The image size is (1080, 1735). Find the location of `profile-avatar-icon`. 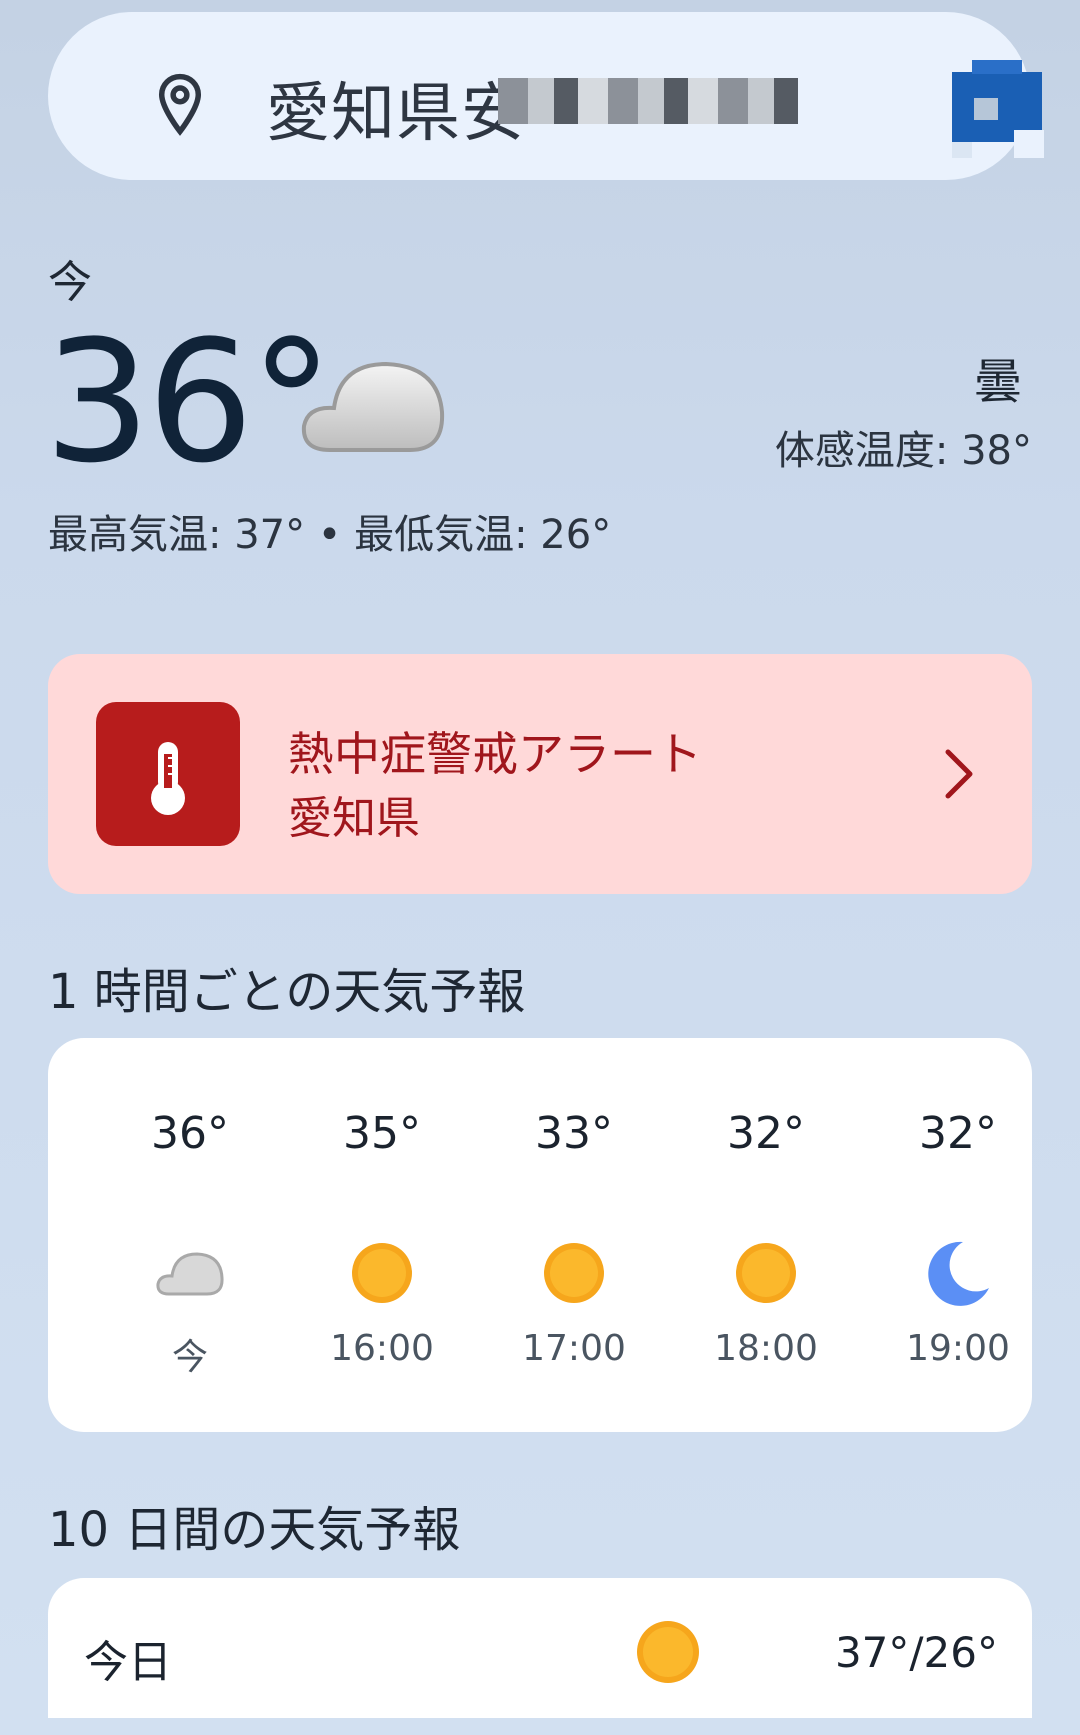

profile-avatar-icon is located at coordinates (1001, 109).